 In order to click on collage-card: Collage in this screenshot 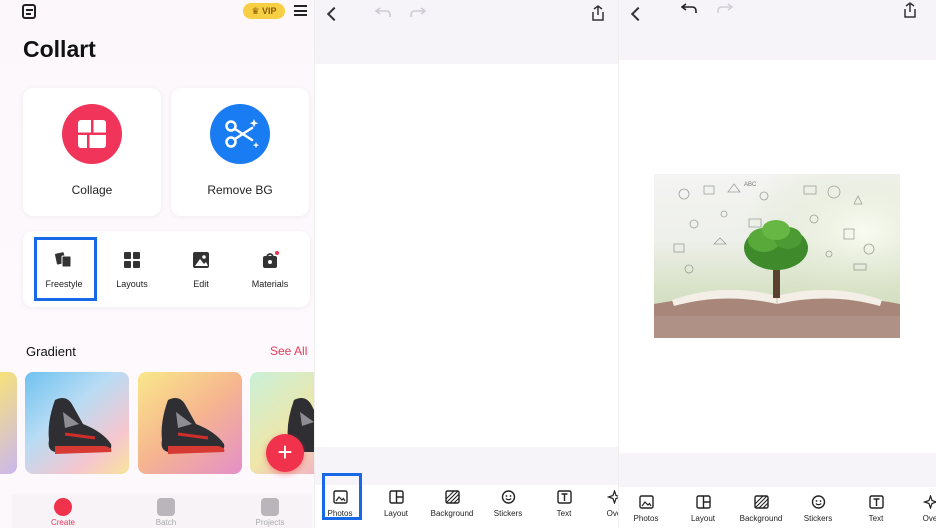, I will do `click(92, 152)`.